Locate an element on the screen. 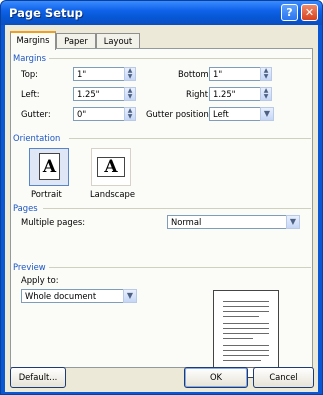  portrait-page-icon: A is located at coordinates (49, 166).